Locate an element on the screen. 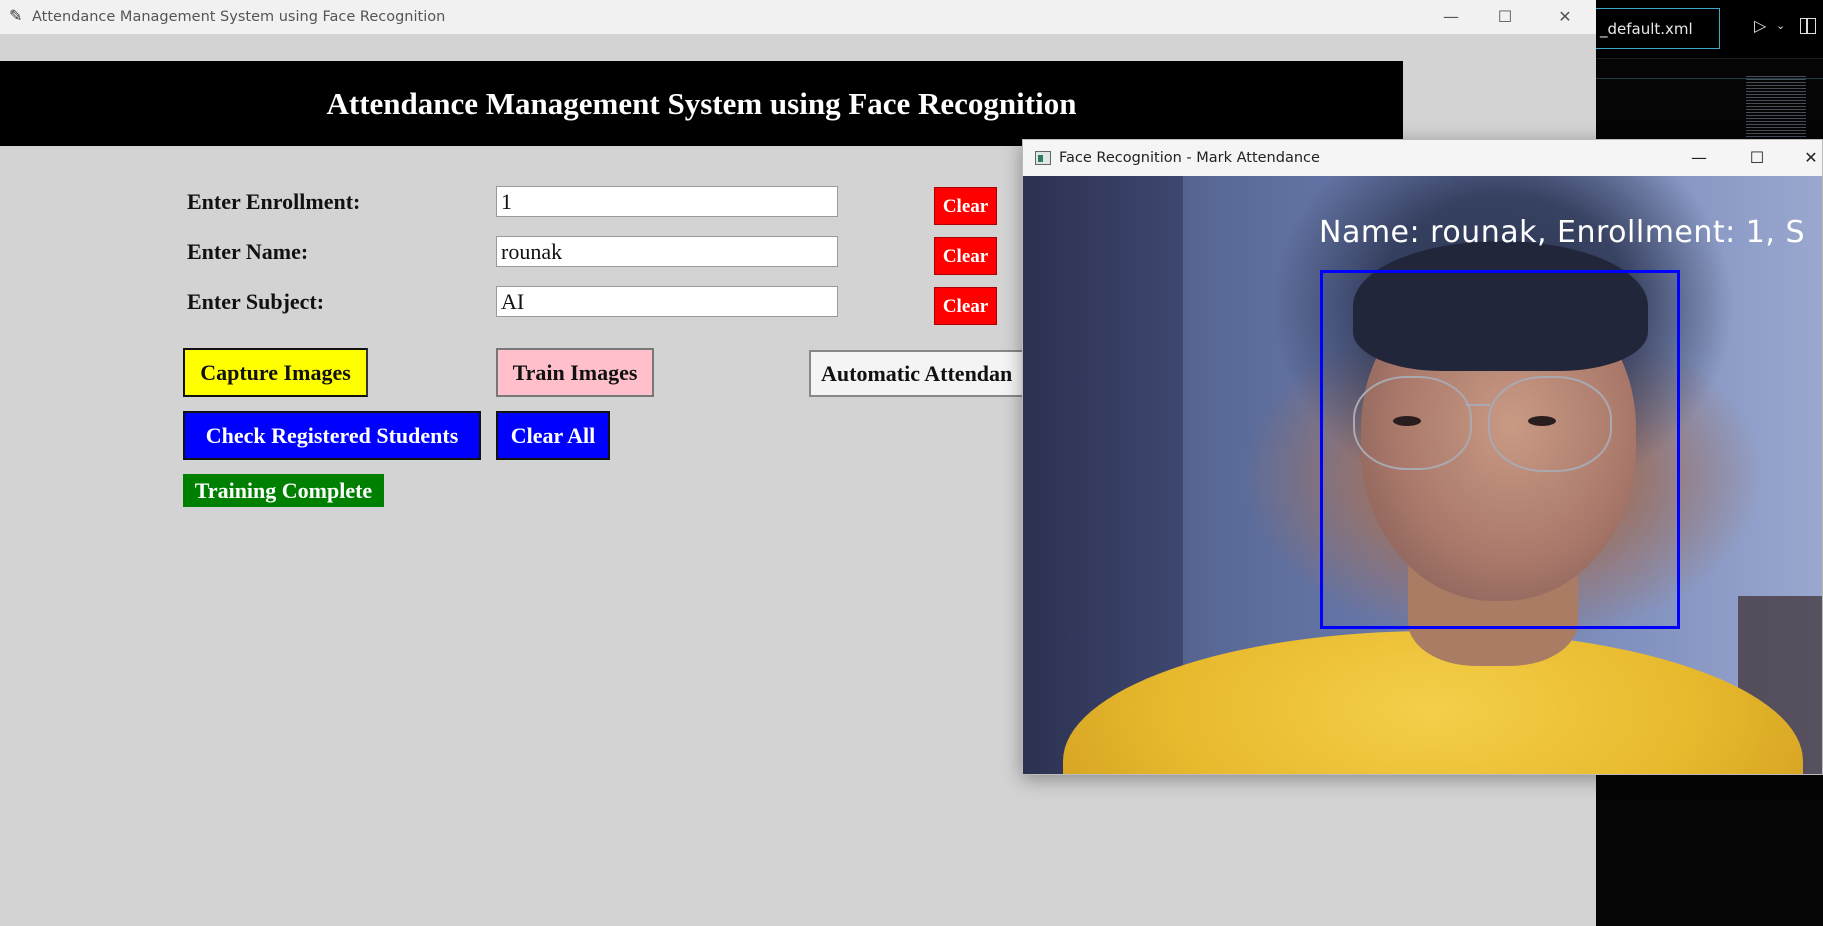  face-window-titlebar: Face Recognition - Mark Attendance — ☐ ✕ is located at coordinates (1422, 158).